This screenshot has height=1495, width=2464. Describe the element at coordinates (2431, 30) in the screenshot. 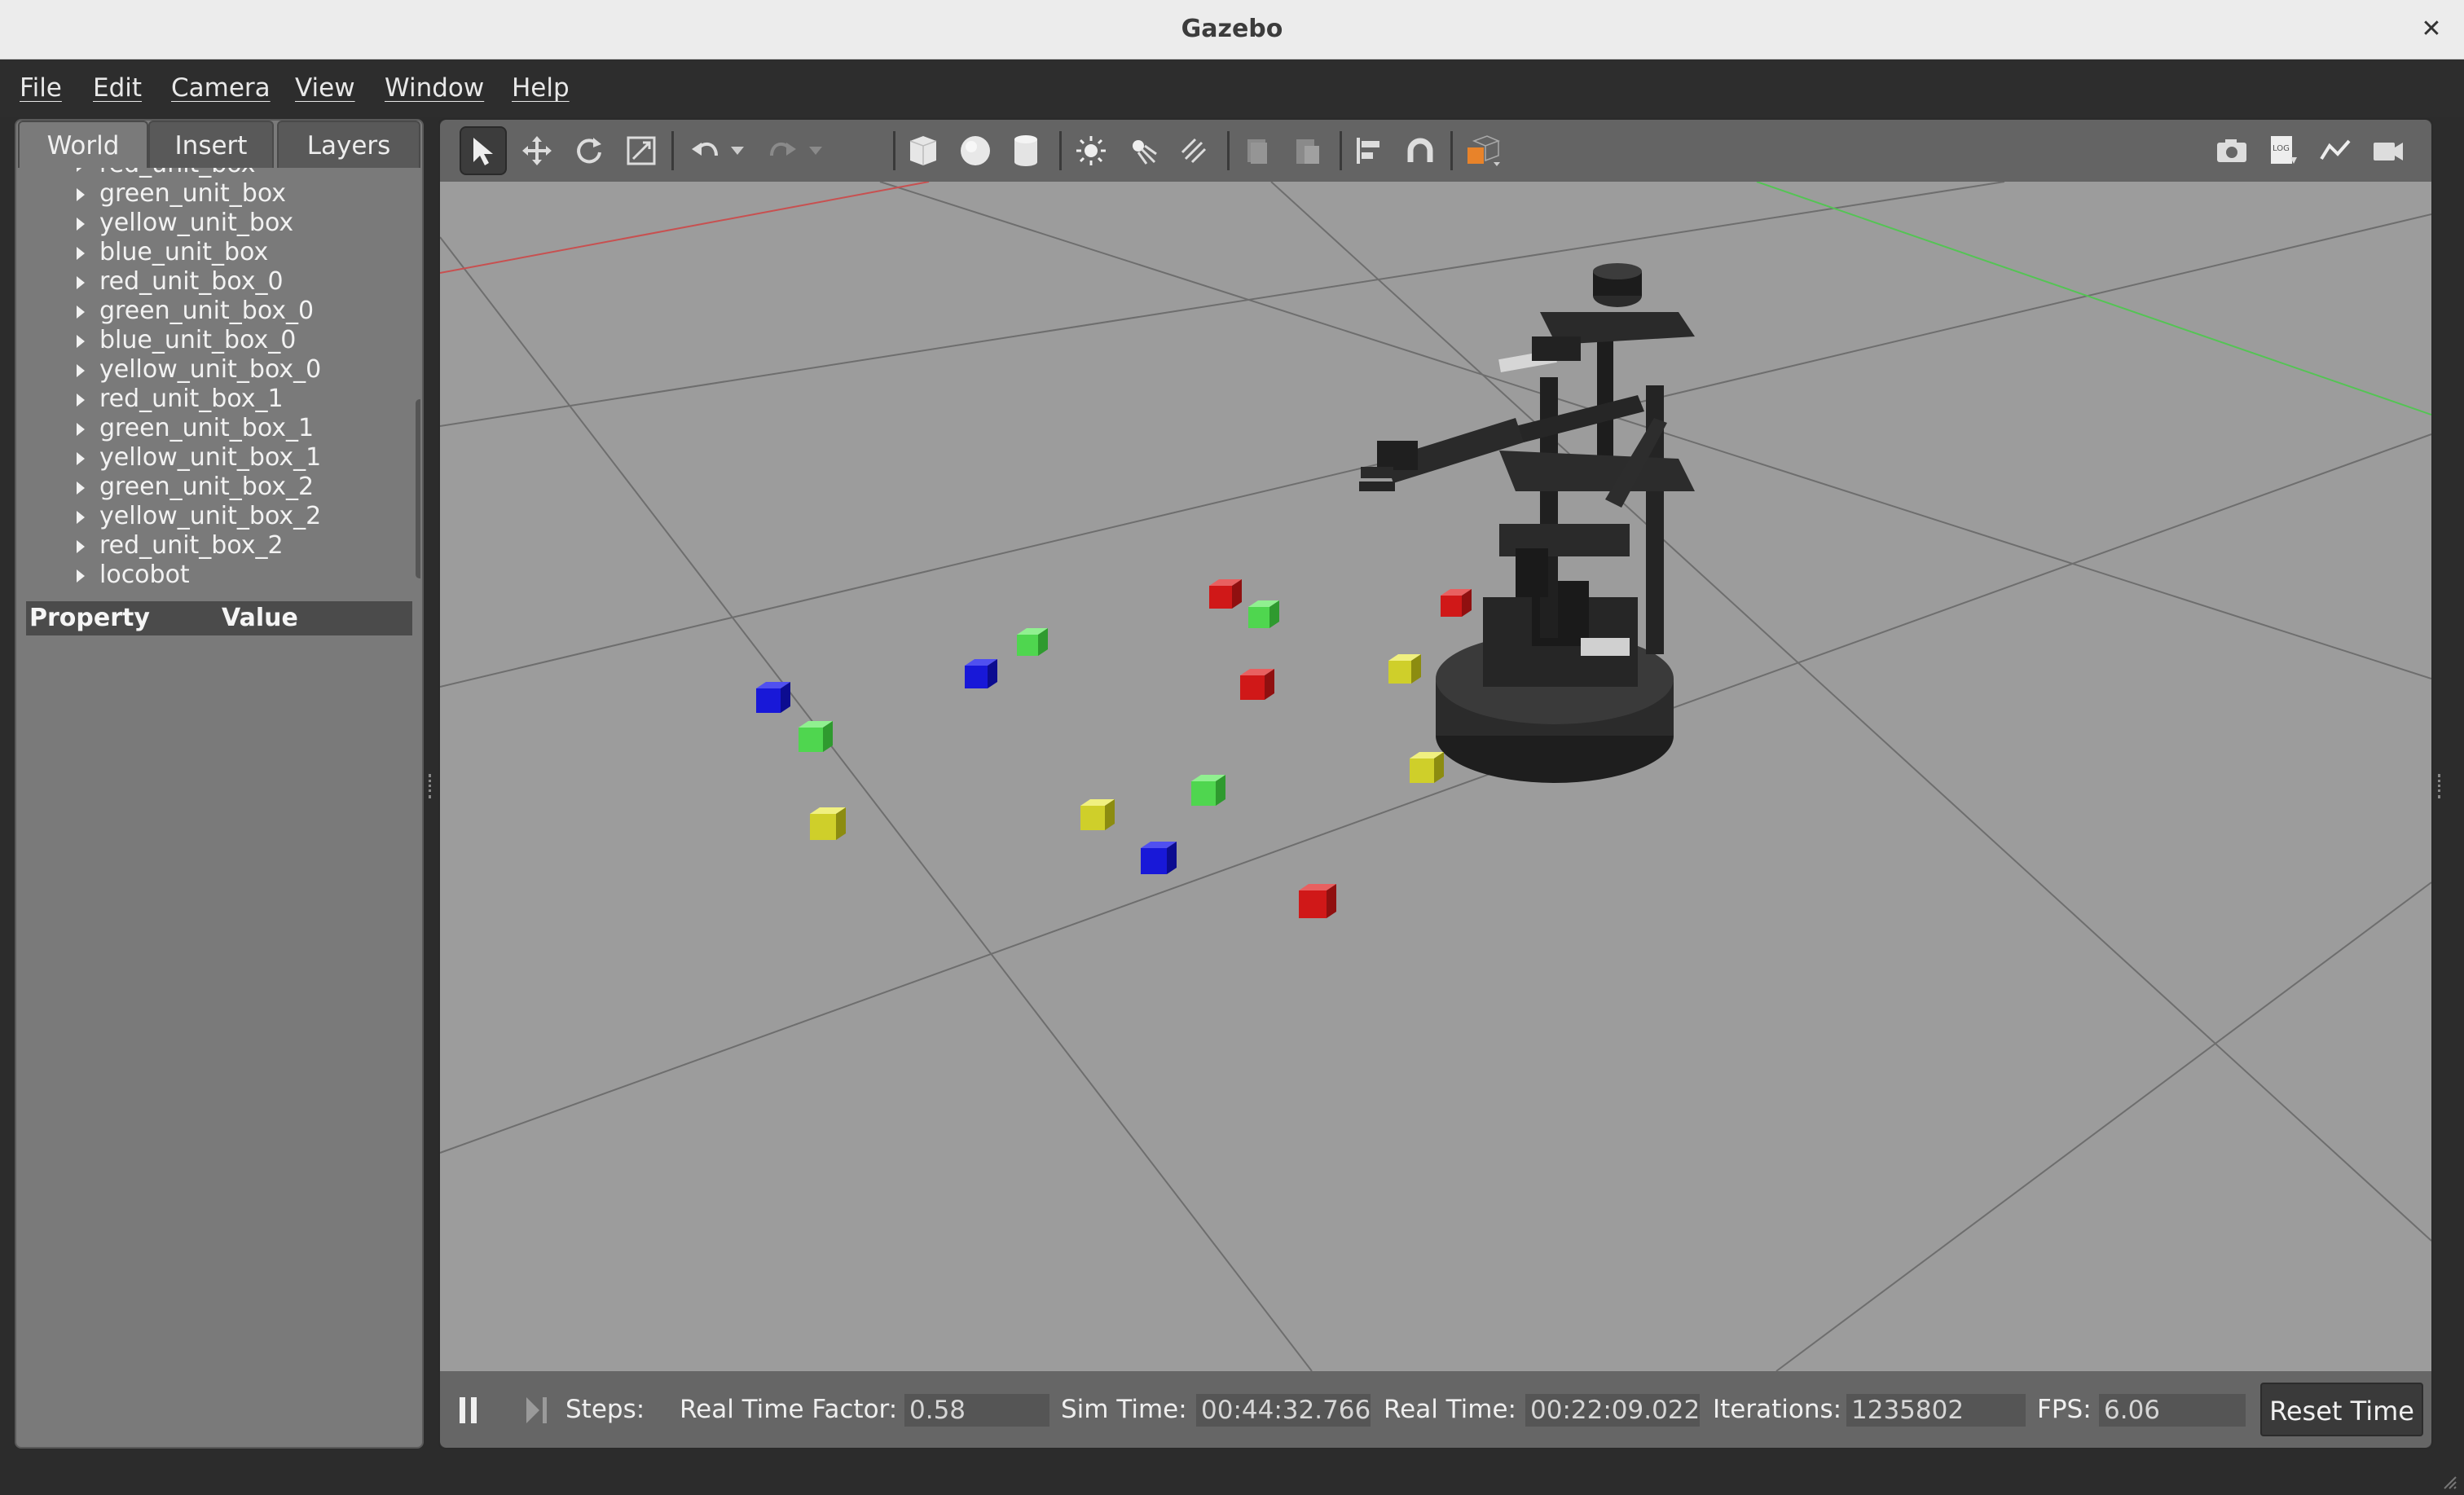

I see `close-icon: ✕` at that location.